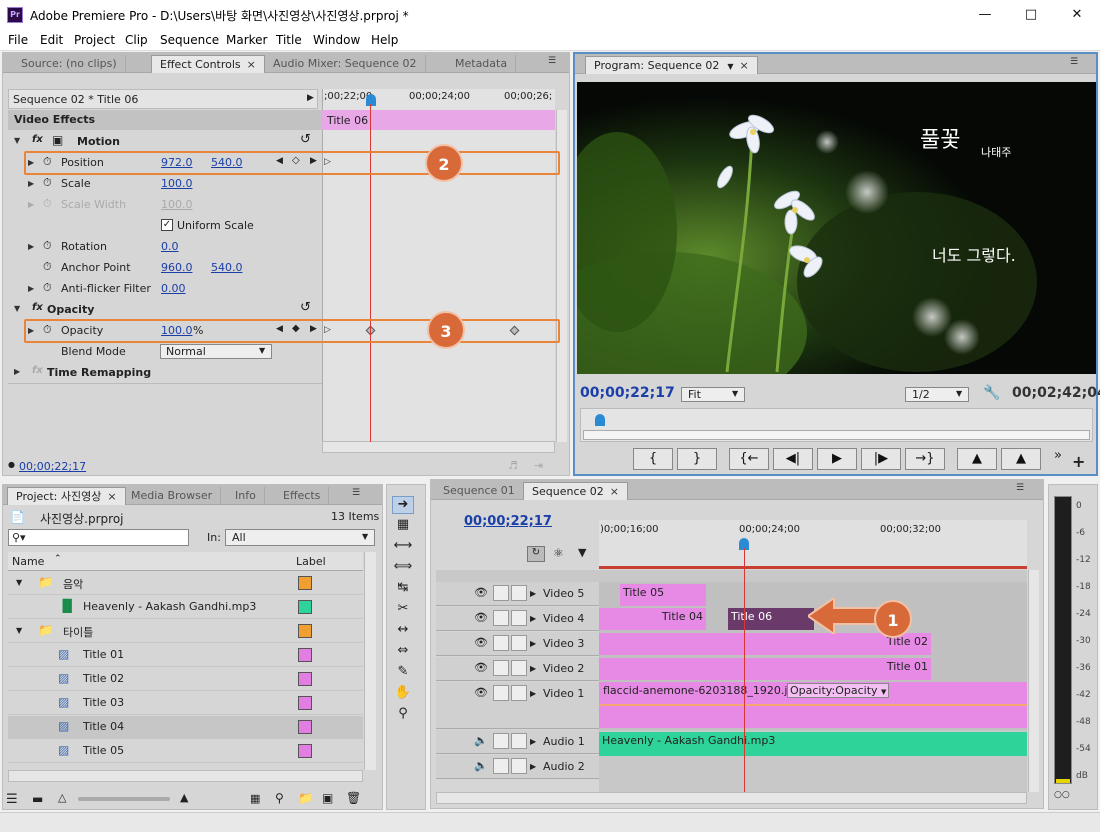  Describe the element at coordinates (300, 537) in the screenshot. I see `in-filter-select: All ▼` at that location.